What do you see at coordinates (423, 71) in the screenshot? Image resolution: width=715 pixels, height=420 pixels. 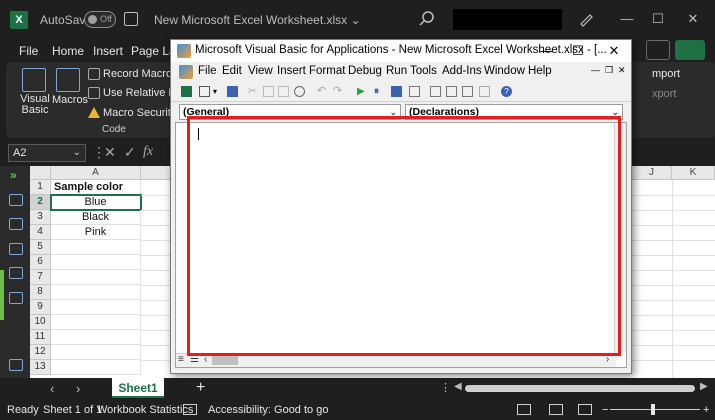 I see `menu-tools: Tools` at bounding box center [423, 71].